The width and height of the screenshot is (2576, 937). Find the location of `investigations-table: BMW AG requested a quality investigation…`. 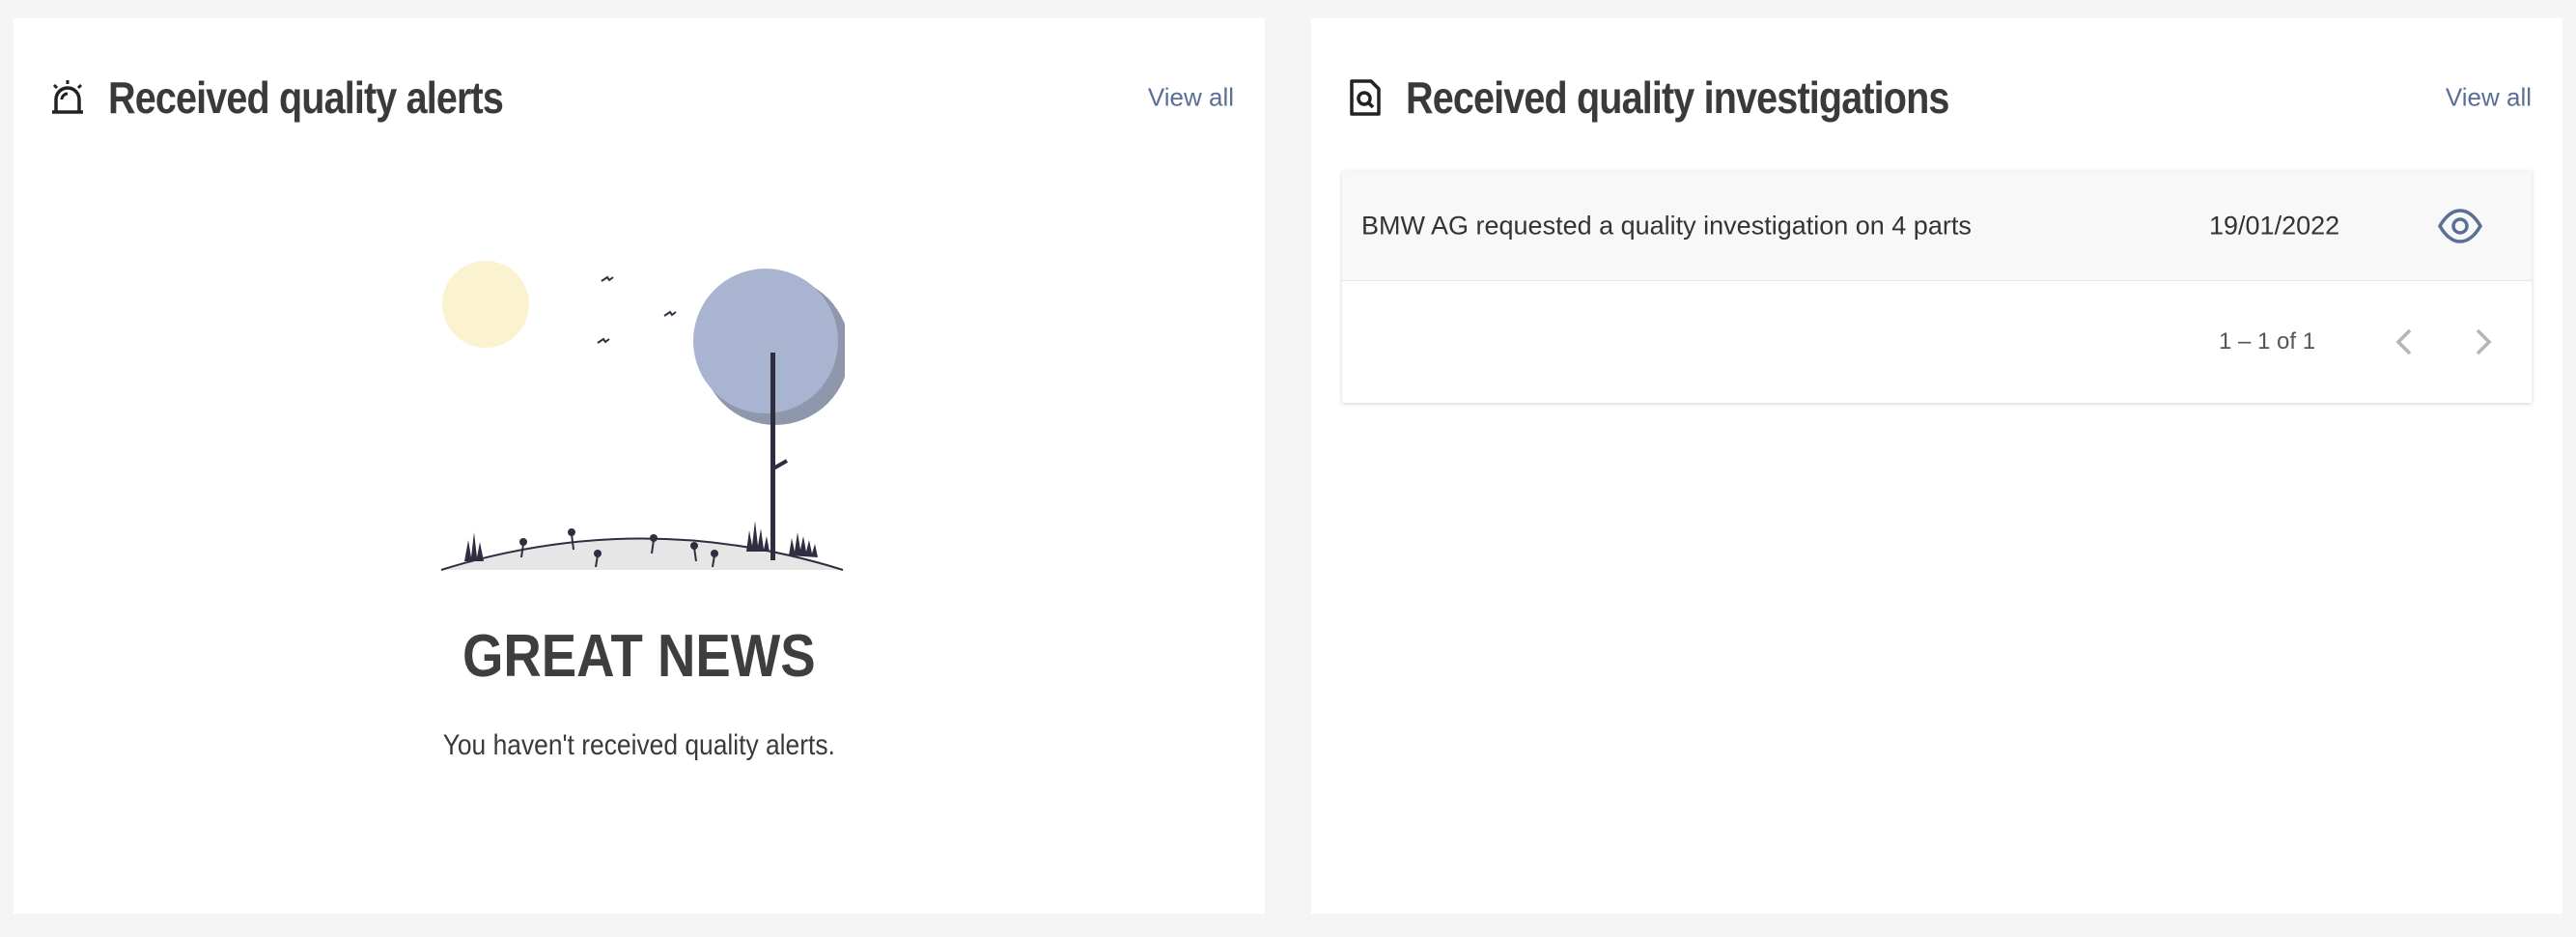

investigations-table: BMW AG requested a quality investigation… is located at coordinates (1937, 287).